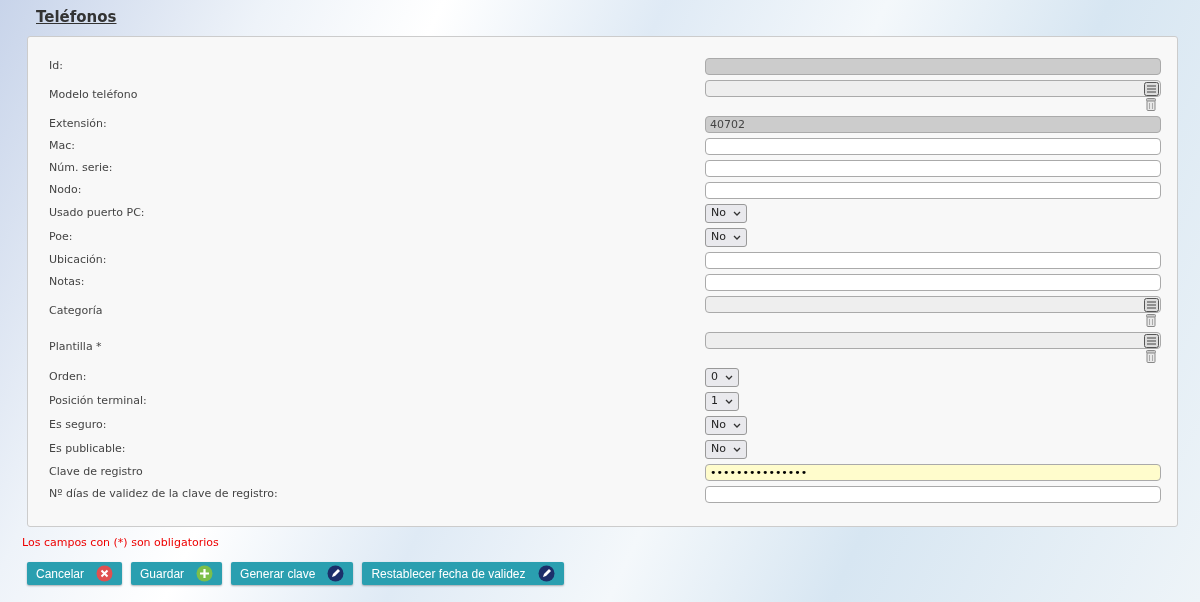  I want to click on password-field: •••••••••••••••, so click(933, 472).